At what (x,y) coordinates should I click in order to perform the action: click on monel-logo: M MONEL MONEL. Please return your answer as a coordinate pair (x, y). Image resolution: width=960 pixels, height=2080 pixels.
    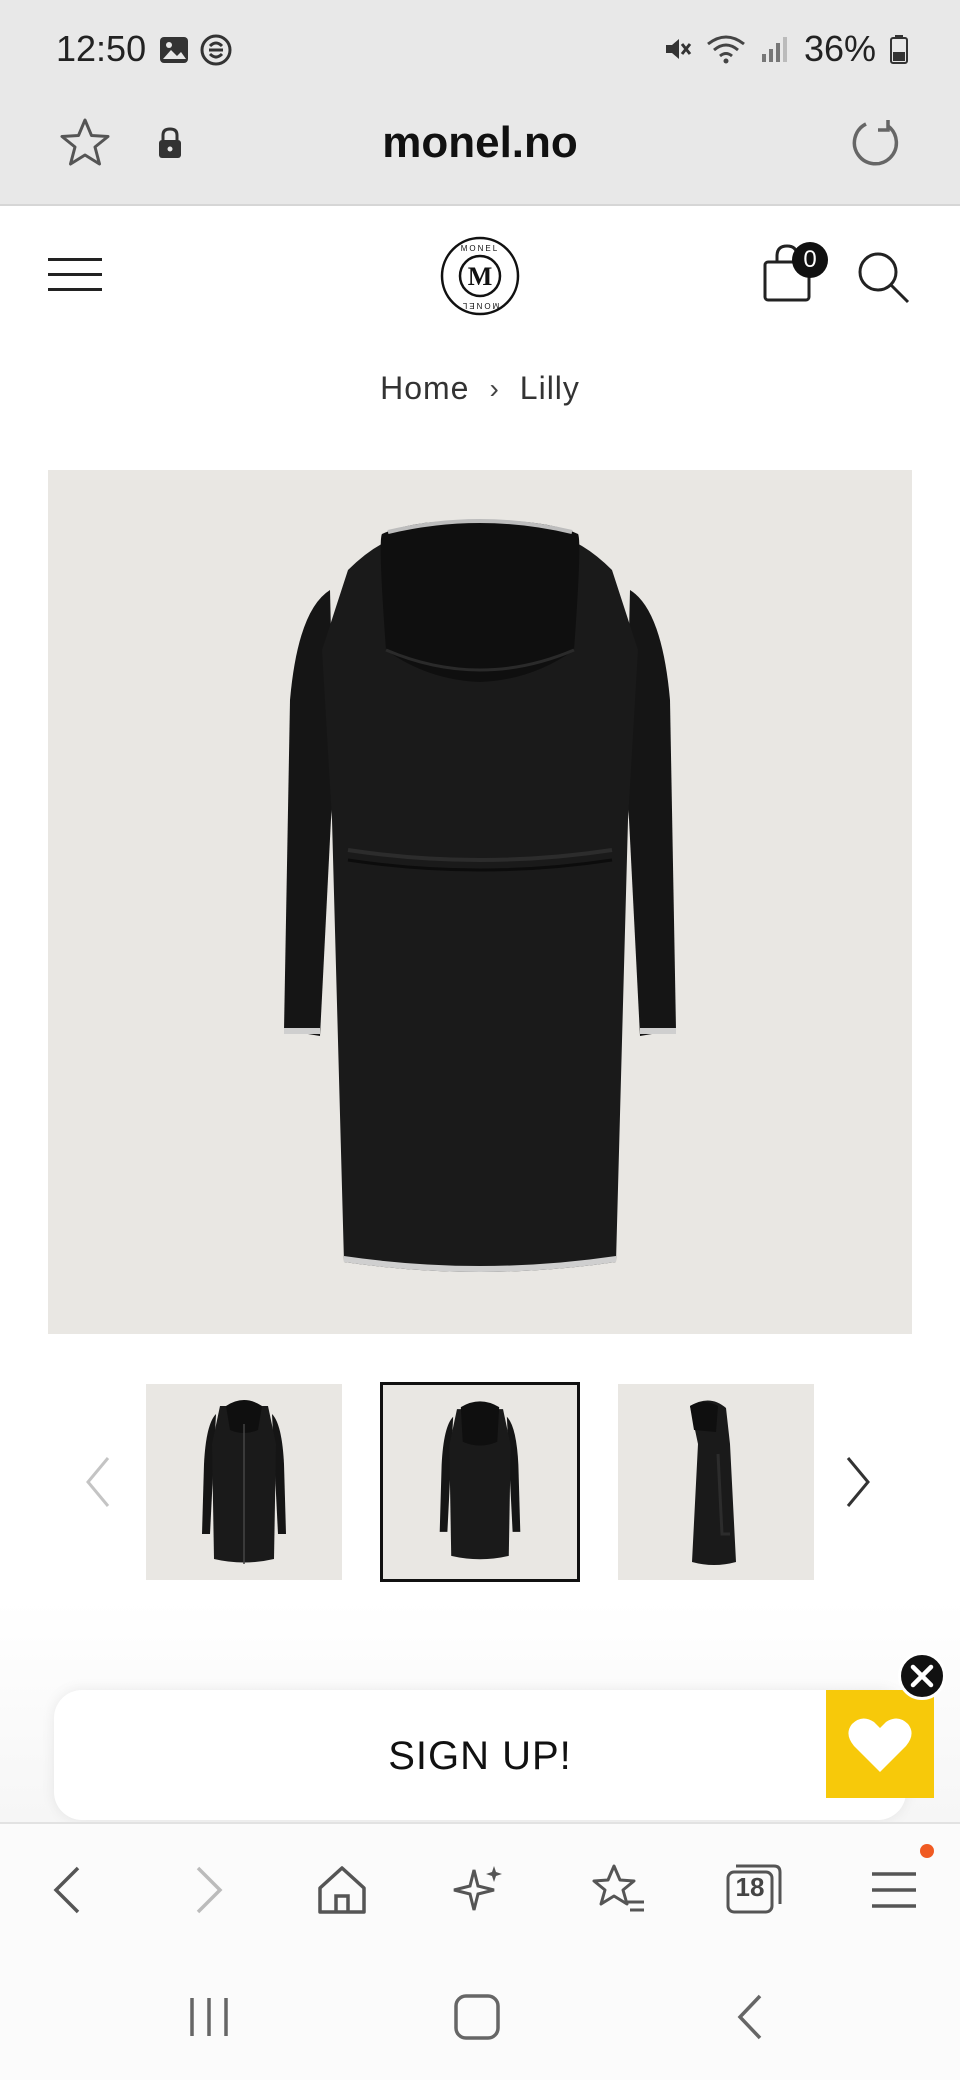
    Looking at the image, I should click on (480, 276).